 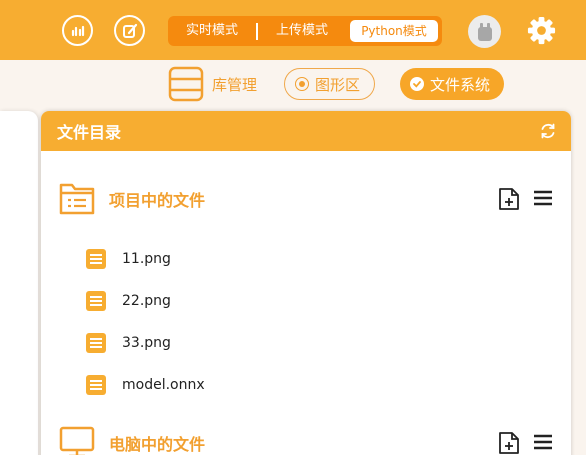 I want to click on file-item: 11.png, so click(x=128, y=259).